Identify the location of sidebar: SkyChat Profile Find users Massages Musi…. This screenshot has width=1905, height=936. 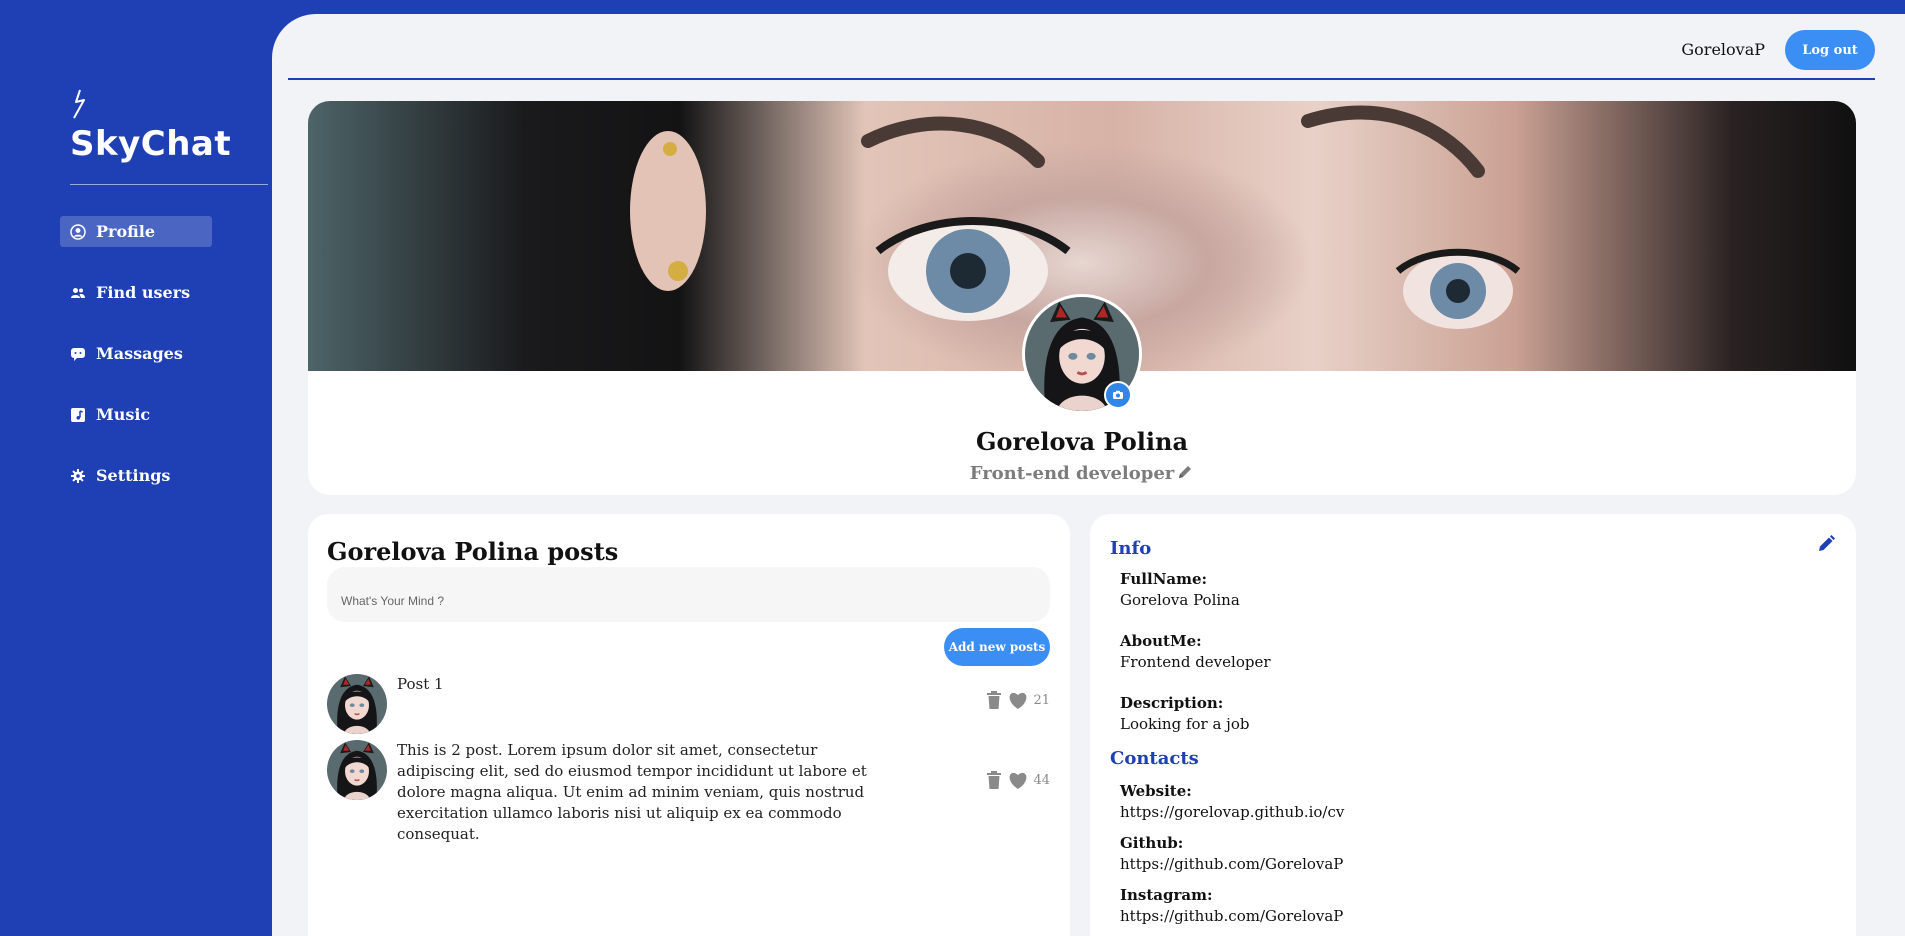
(136, 468).